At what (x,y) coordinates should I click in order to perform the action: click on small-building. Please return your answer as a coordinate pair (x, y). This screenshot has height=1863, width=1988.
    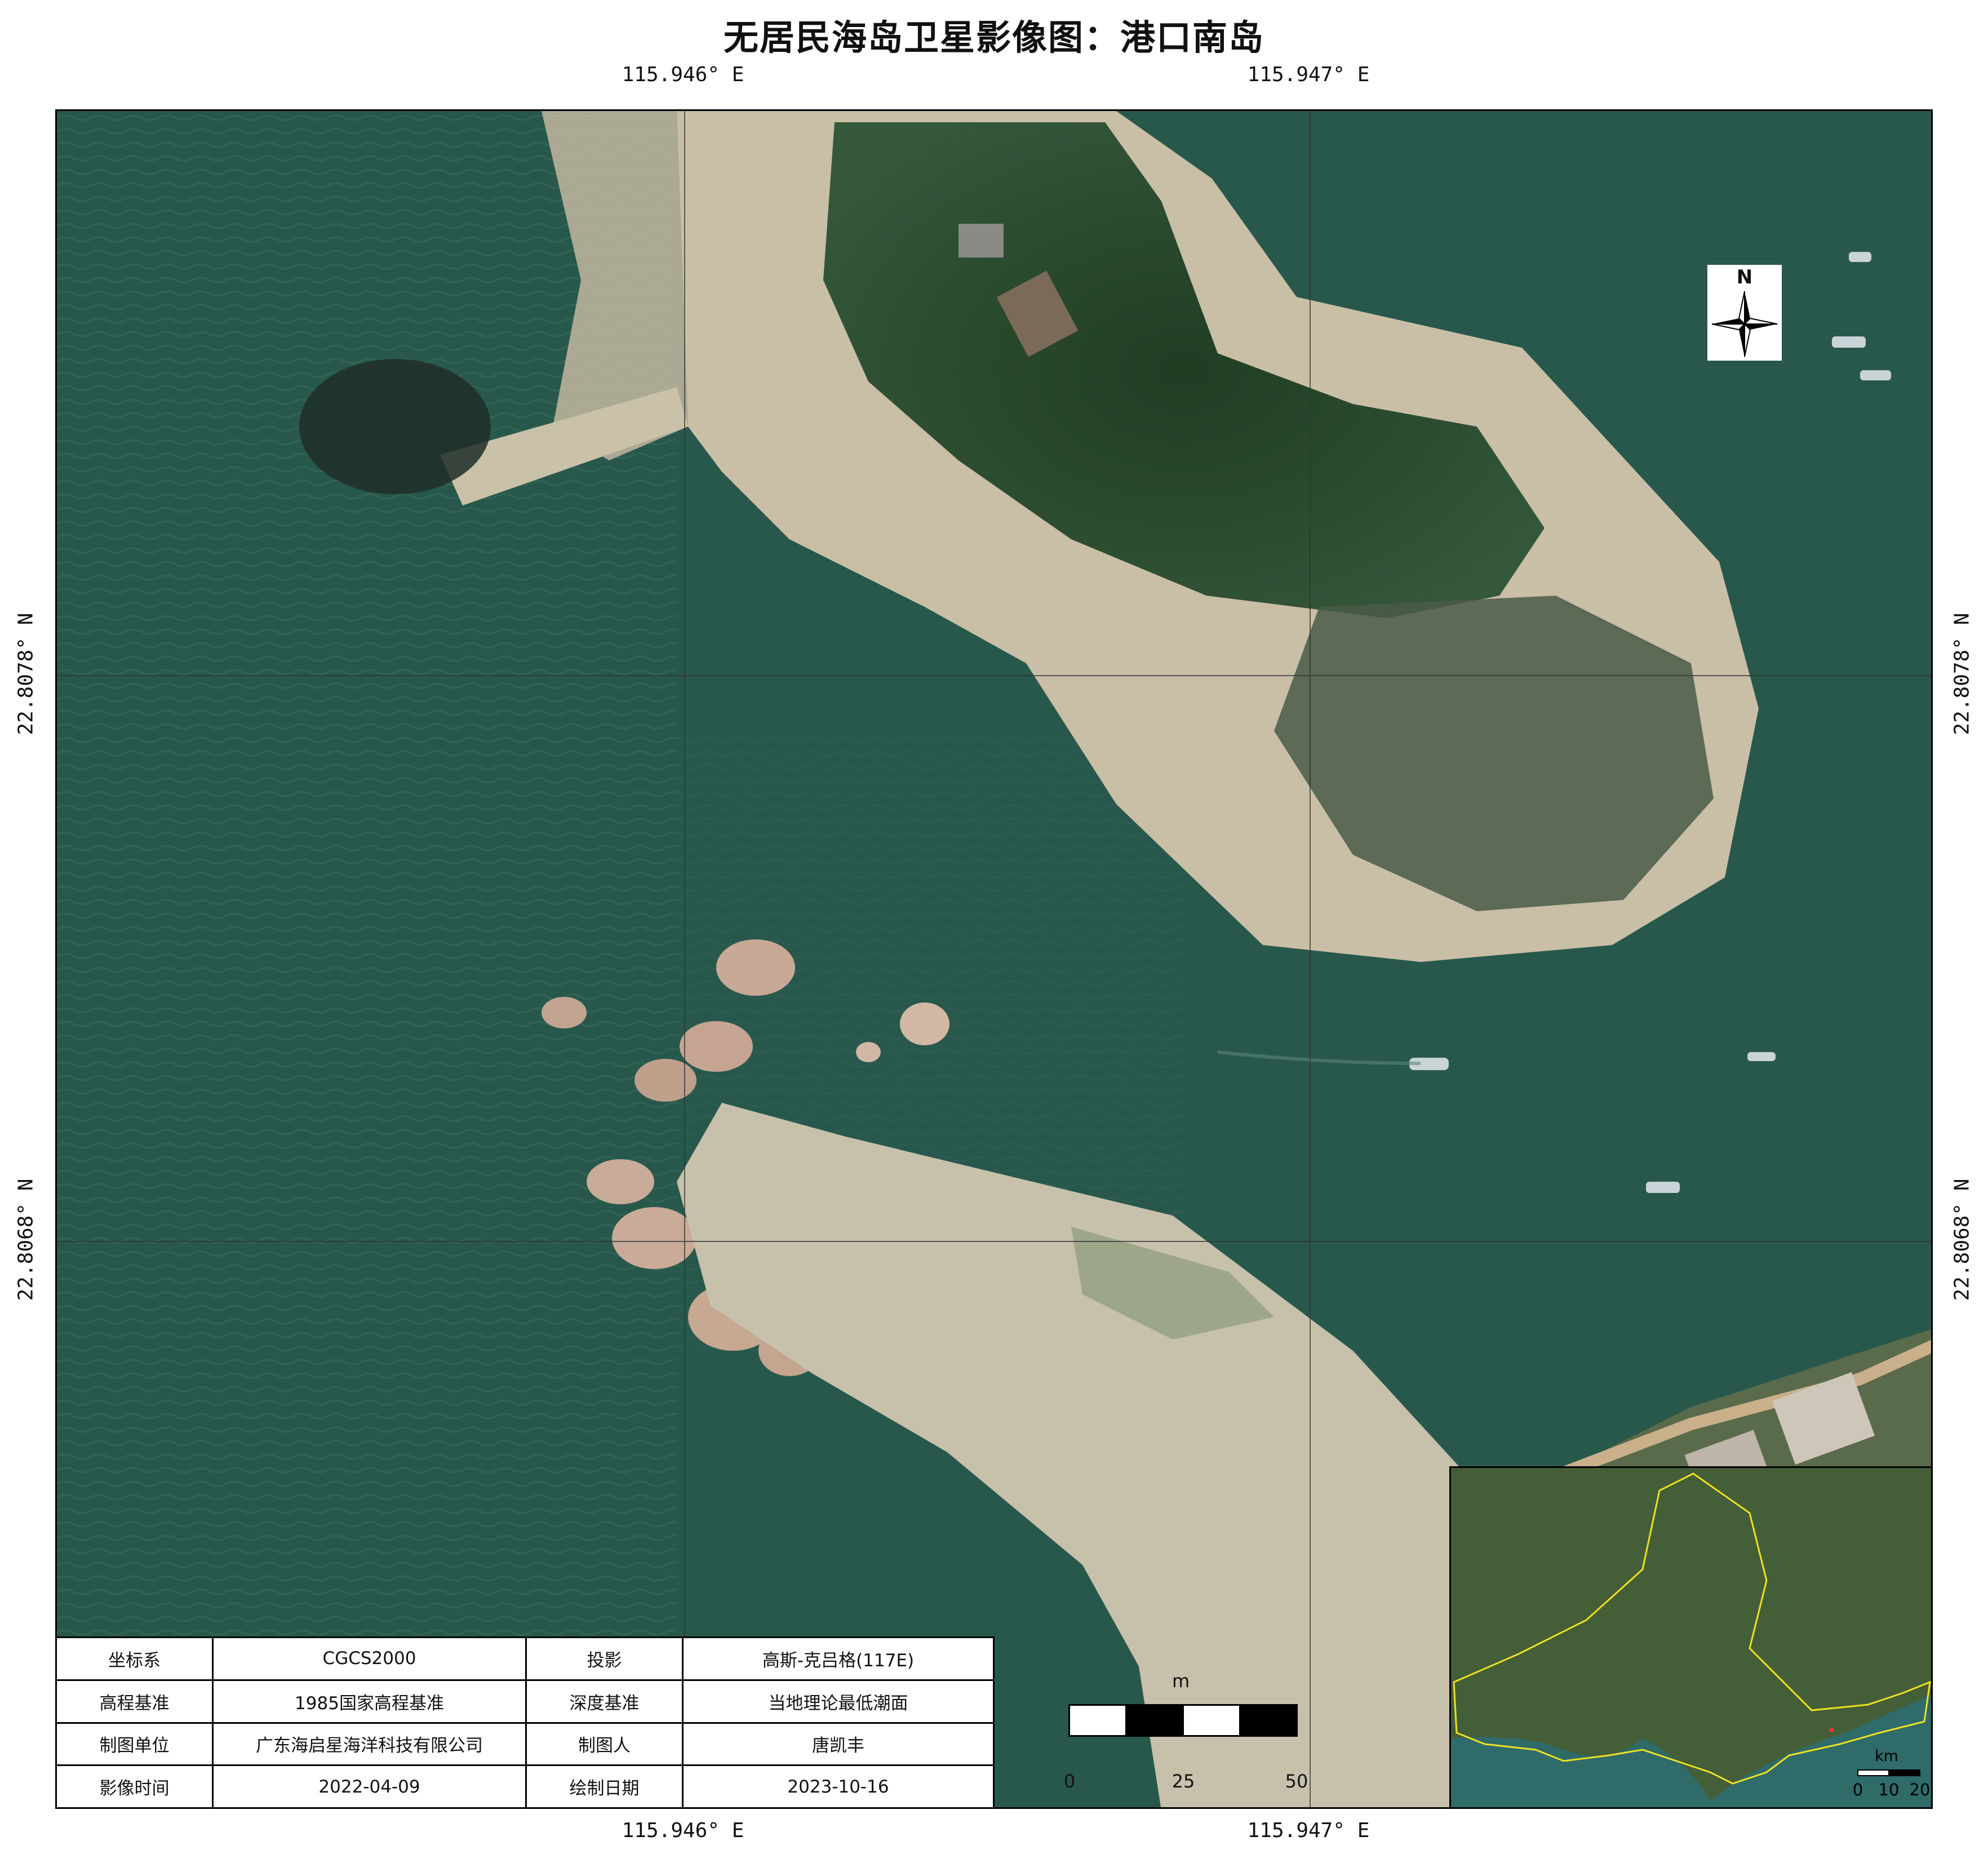
    Looking at the image, I should click on (981, 241).